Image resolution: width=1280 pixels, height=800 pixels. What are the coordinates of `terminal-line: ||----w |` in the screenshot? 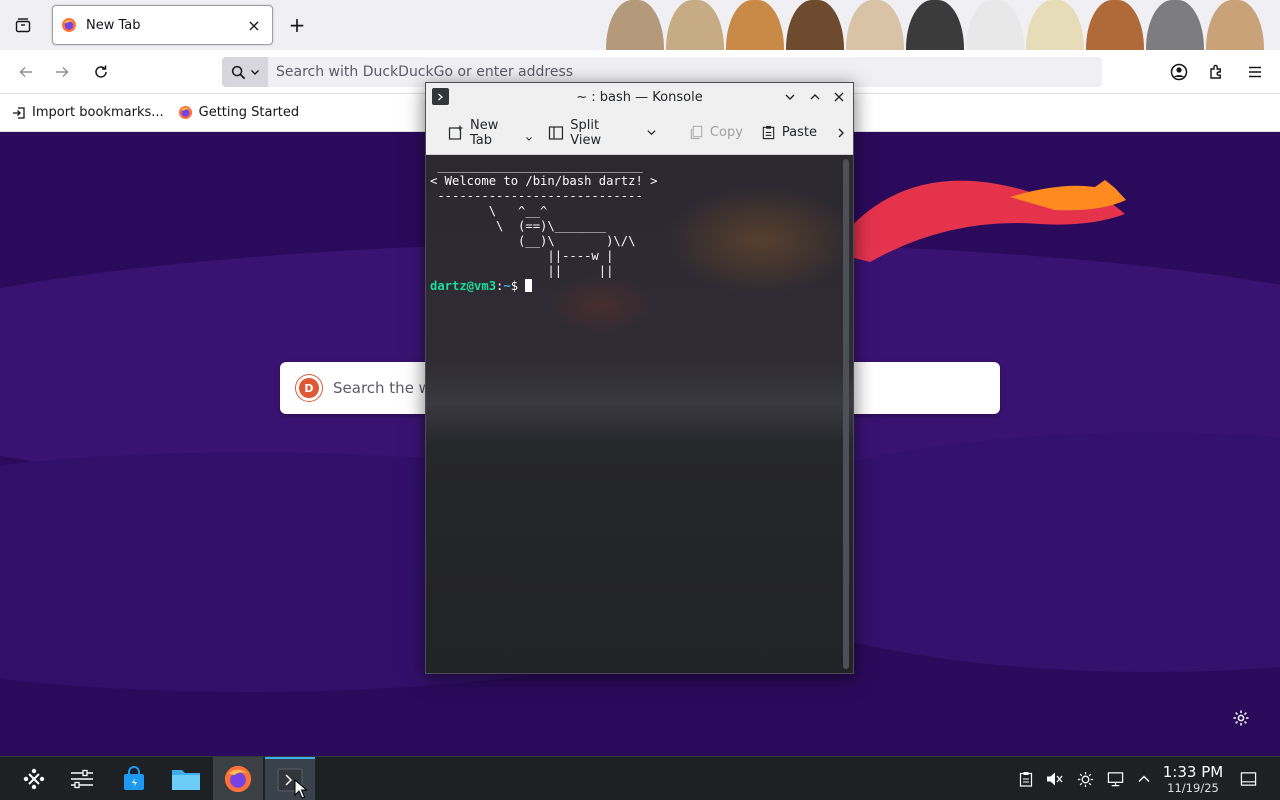 It's located at (522, 256).